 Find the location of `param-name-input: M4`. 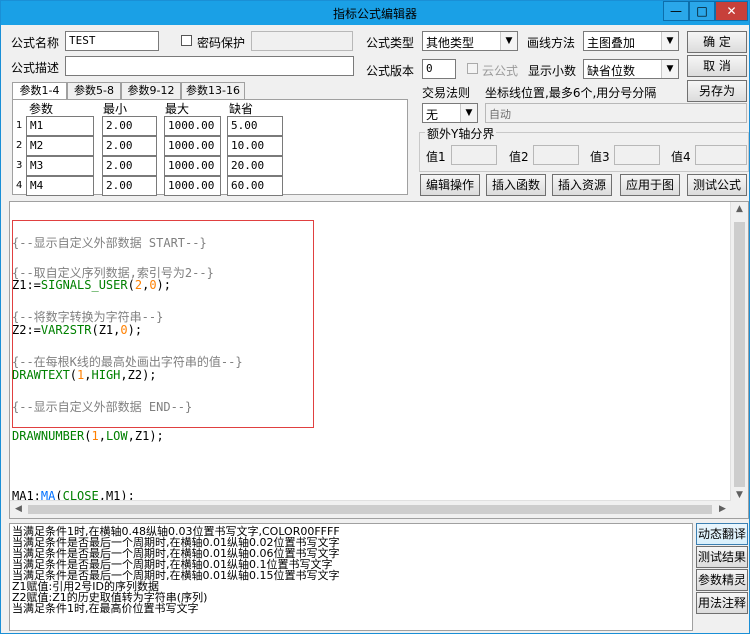

param-name-input: M4 is located at coordinates (60, 186).